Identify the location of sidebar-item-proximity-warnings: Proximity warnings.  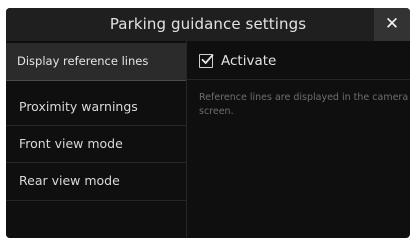
(96, 106).